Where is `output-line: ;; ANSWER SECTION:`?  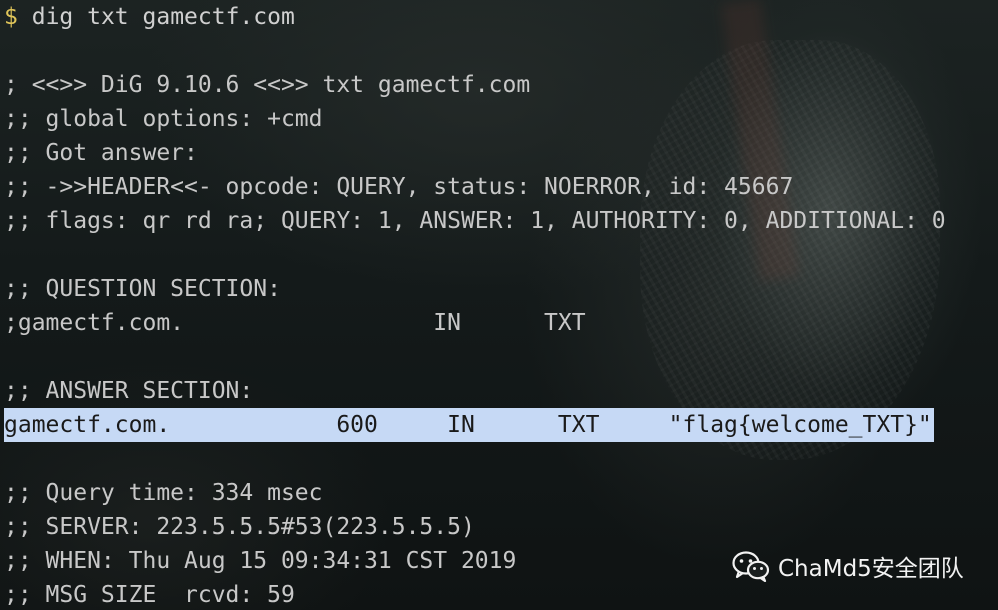 output-line: ;; ANSWER SECTION: is located at coordinates (129, 391).